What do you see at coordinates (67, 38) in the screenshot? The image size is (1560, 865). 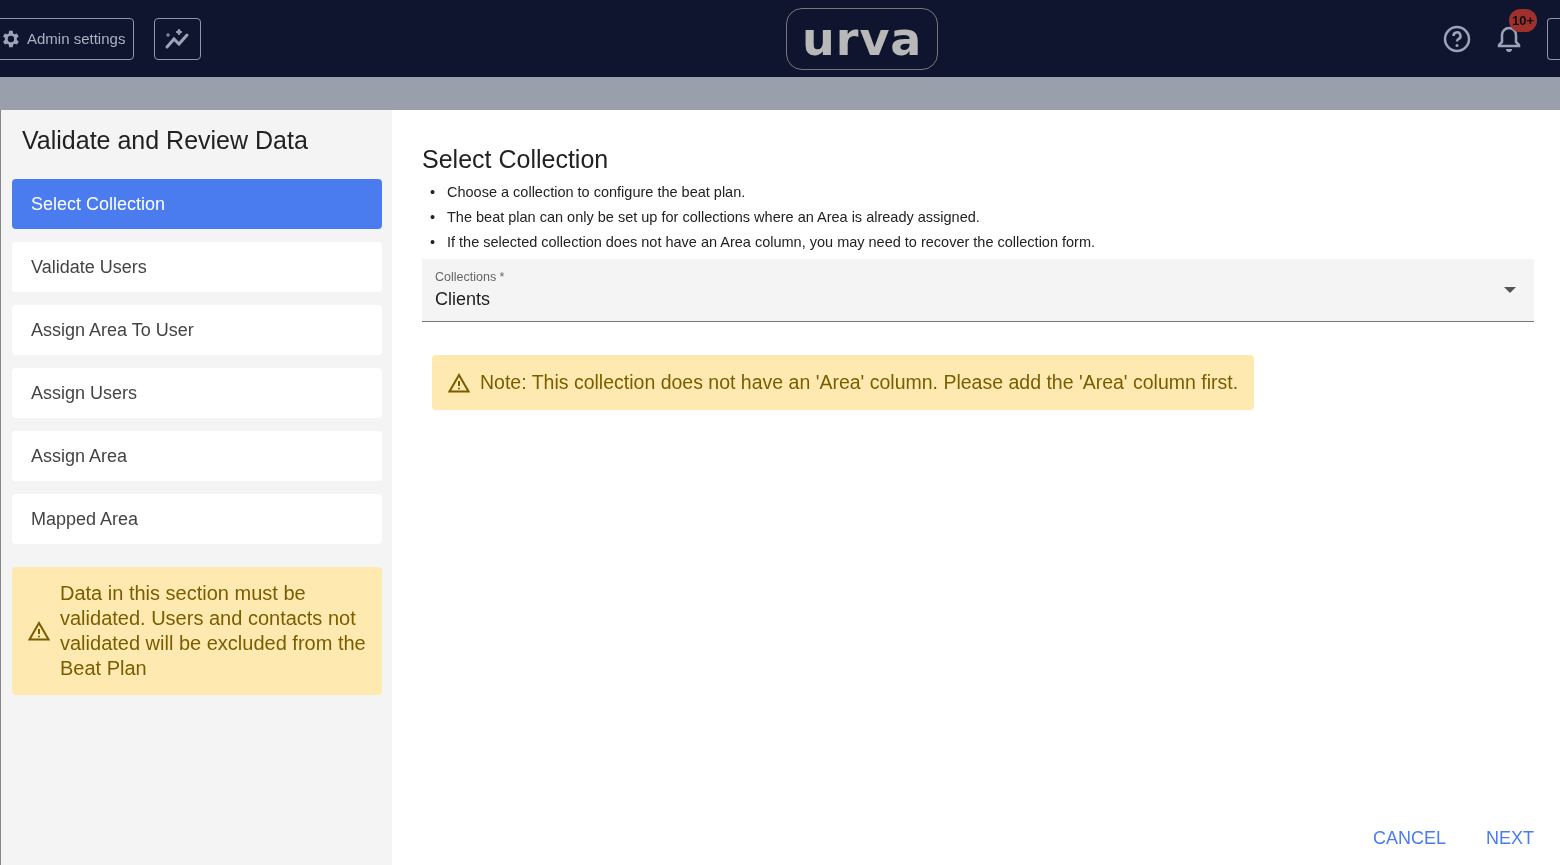 I see `admin-settings-button: Admin settings` at bounding box center [67, 38].